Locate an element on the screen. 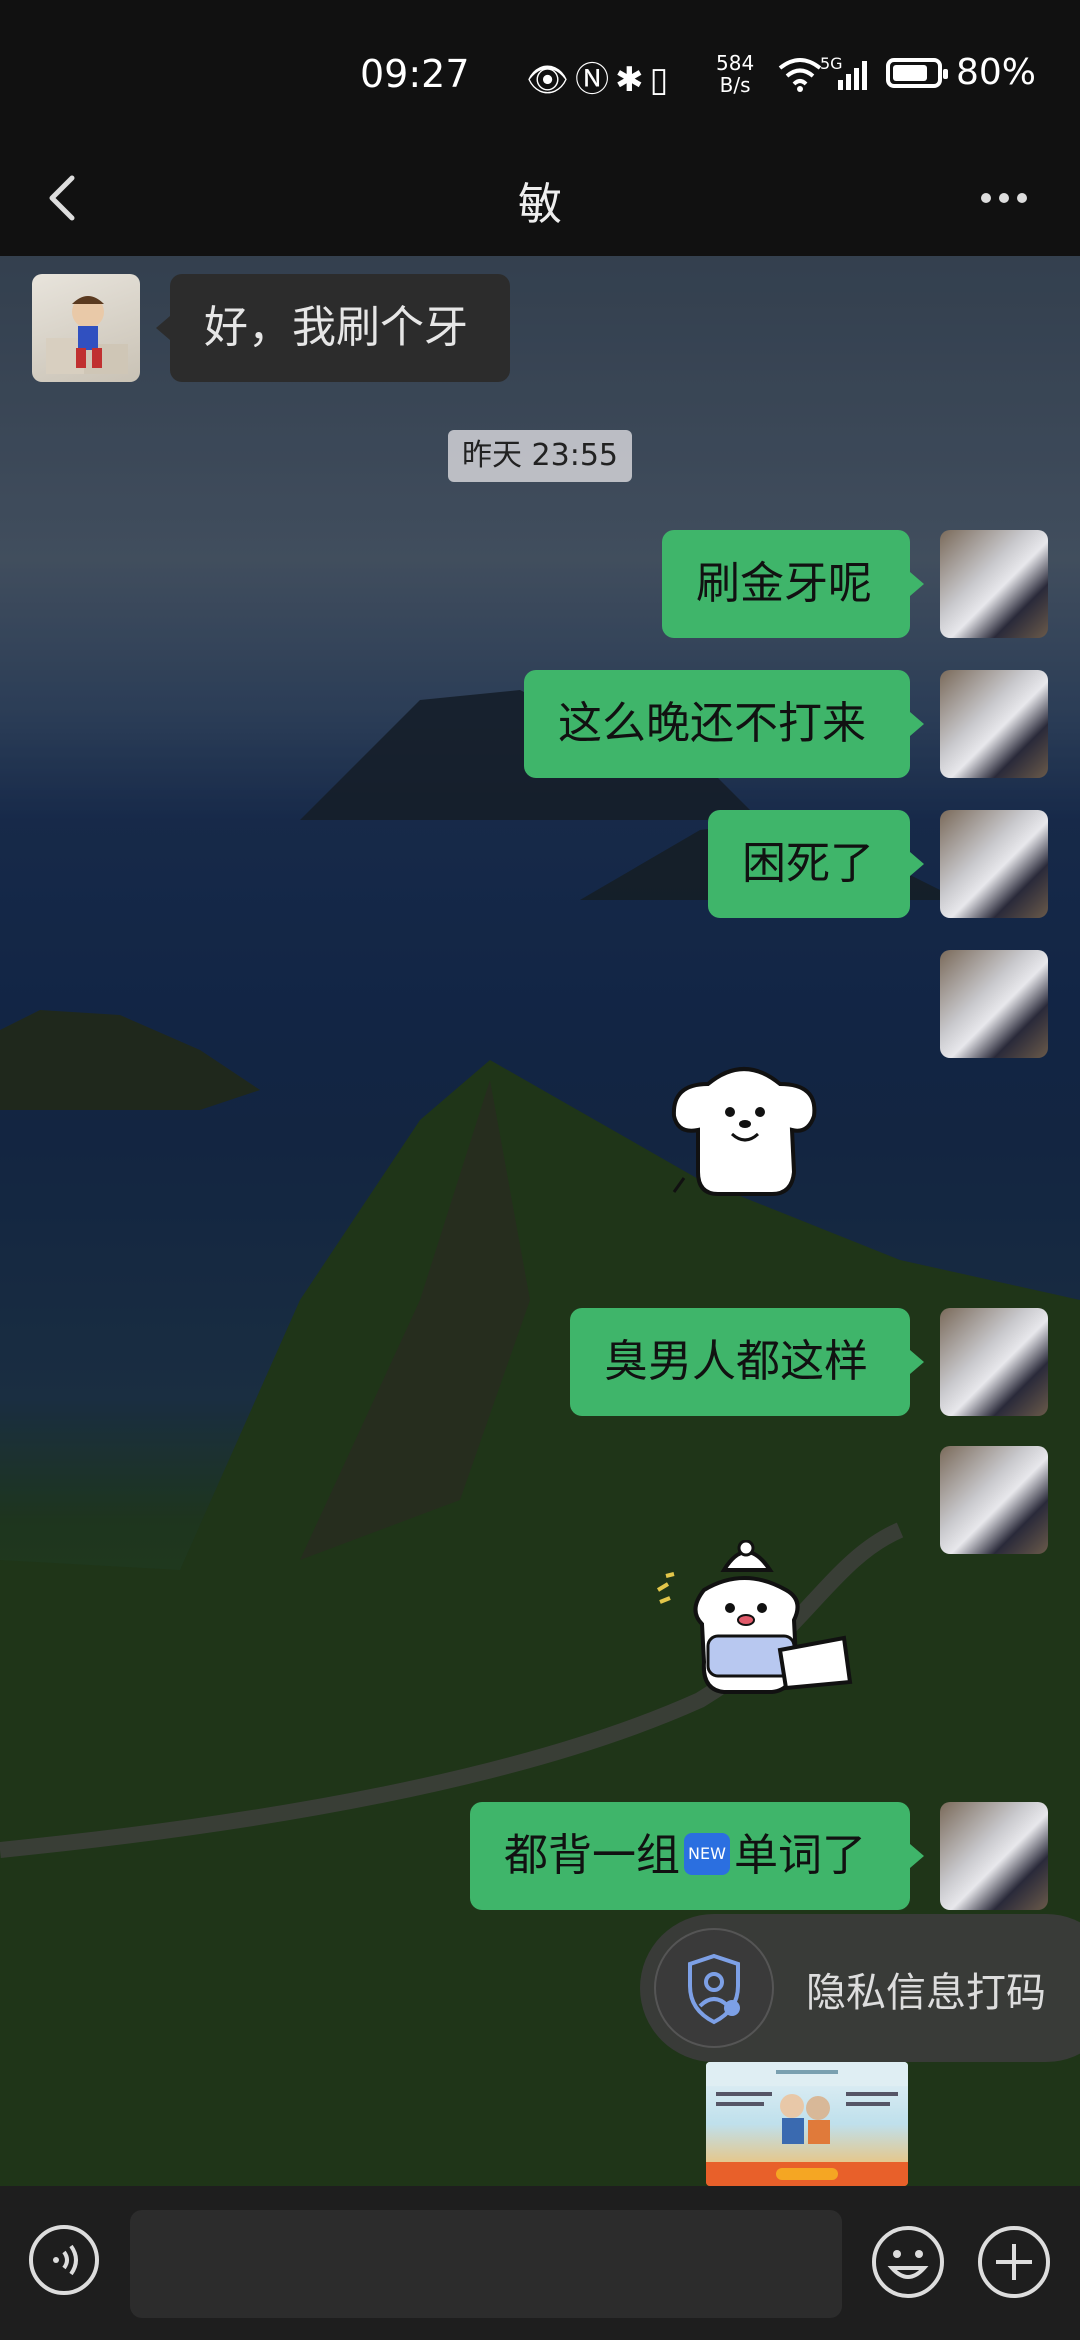 The image size is (1080, 2340). bluetooth-icon: ✱ is located at coordinates (632, 80).